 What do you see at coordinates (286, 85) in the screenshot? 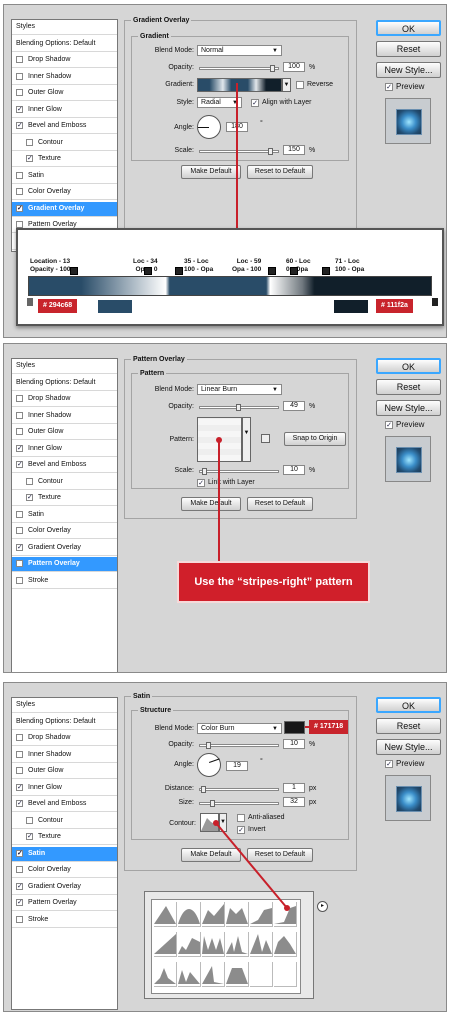
I see `gradient-dropdown: ▼` at bounding box center [286, 85].